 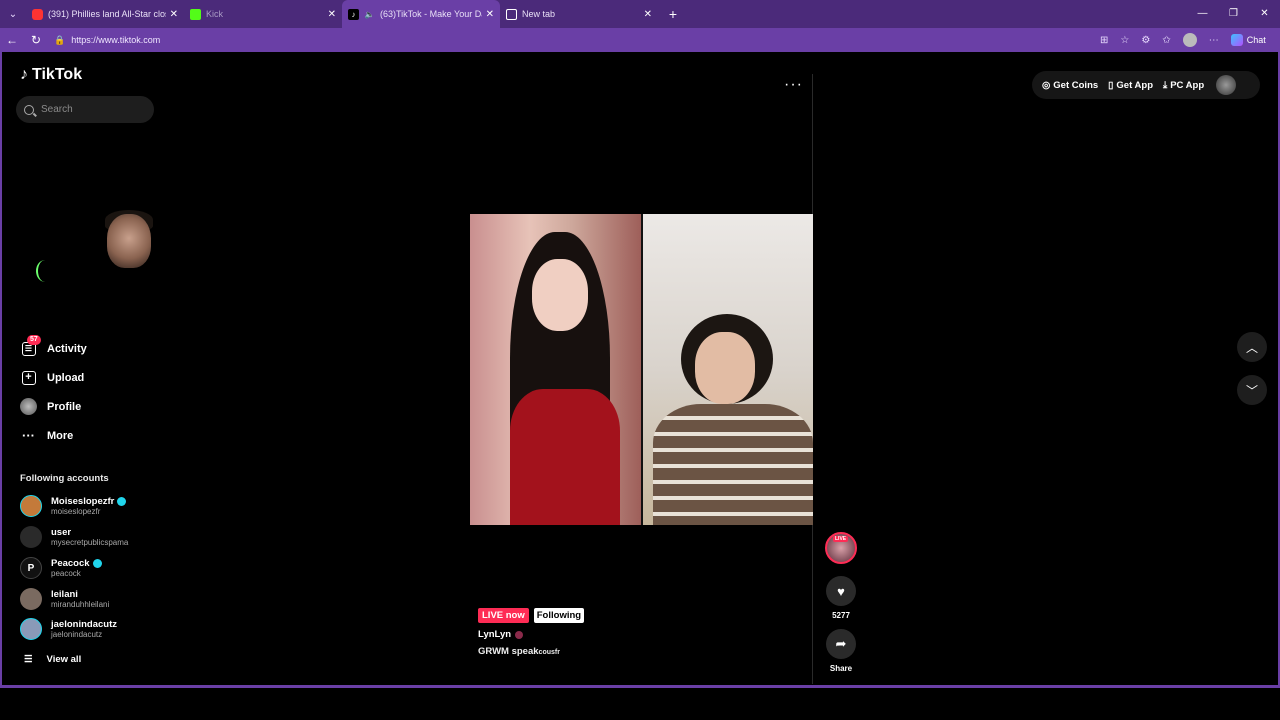 I want to click on chat-label: Chat, so click(x=1256, y=40).